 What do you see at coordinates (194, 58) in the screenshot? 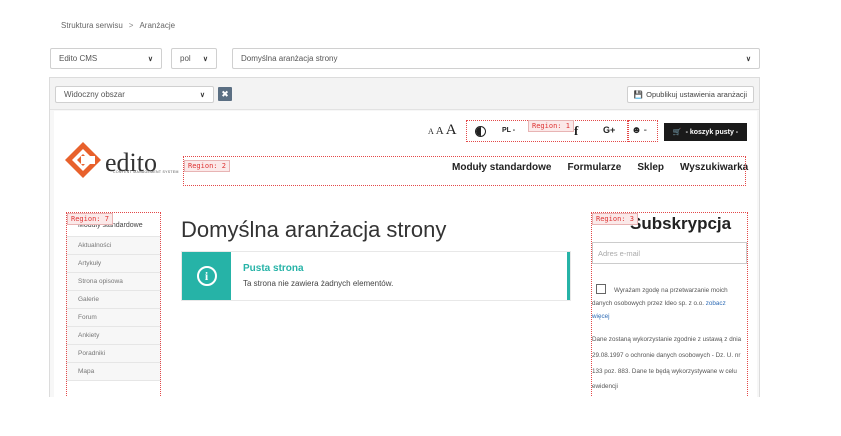
I see `language-select: pol ∨` at bounding box center [194, 58].